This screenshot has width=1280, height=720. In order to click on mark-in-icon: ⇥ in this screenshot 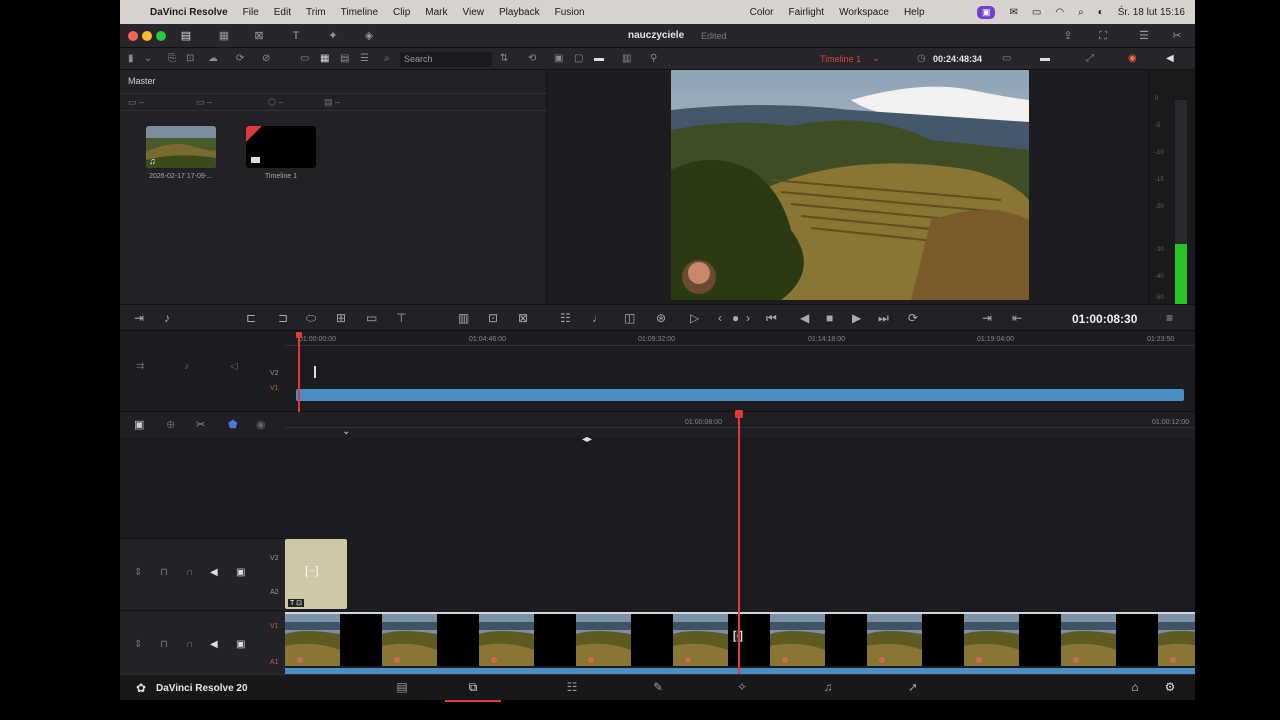, I will do `click(987, 318)`.